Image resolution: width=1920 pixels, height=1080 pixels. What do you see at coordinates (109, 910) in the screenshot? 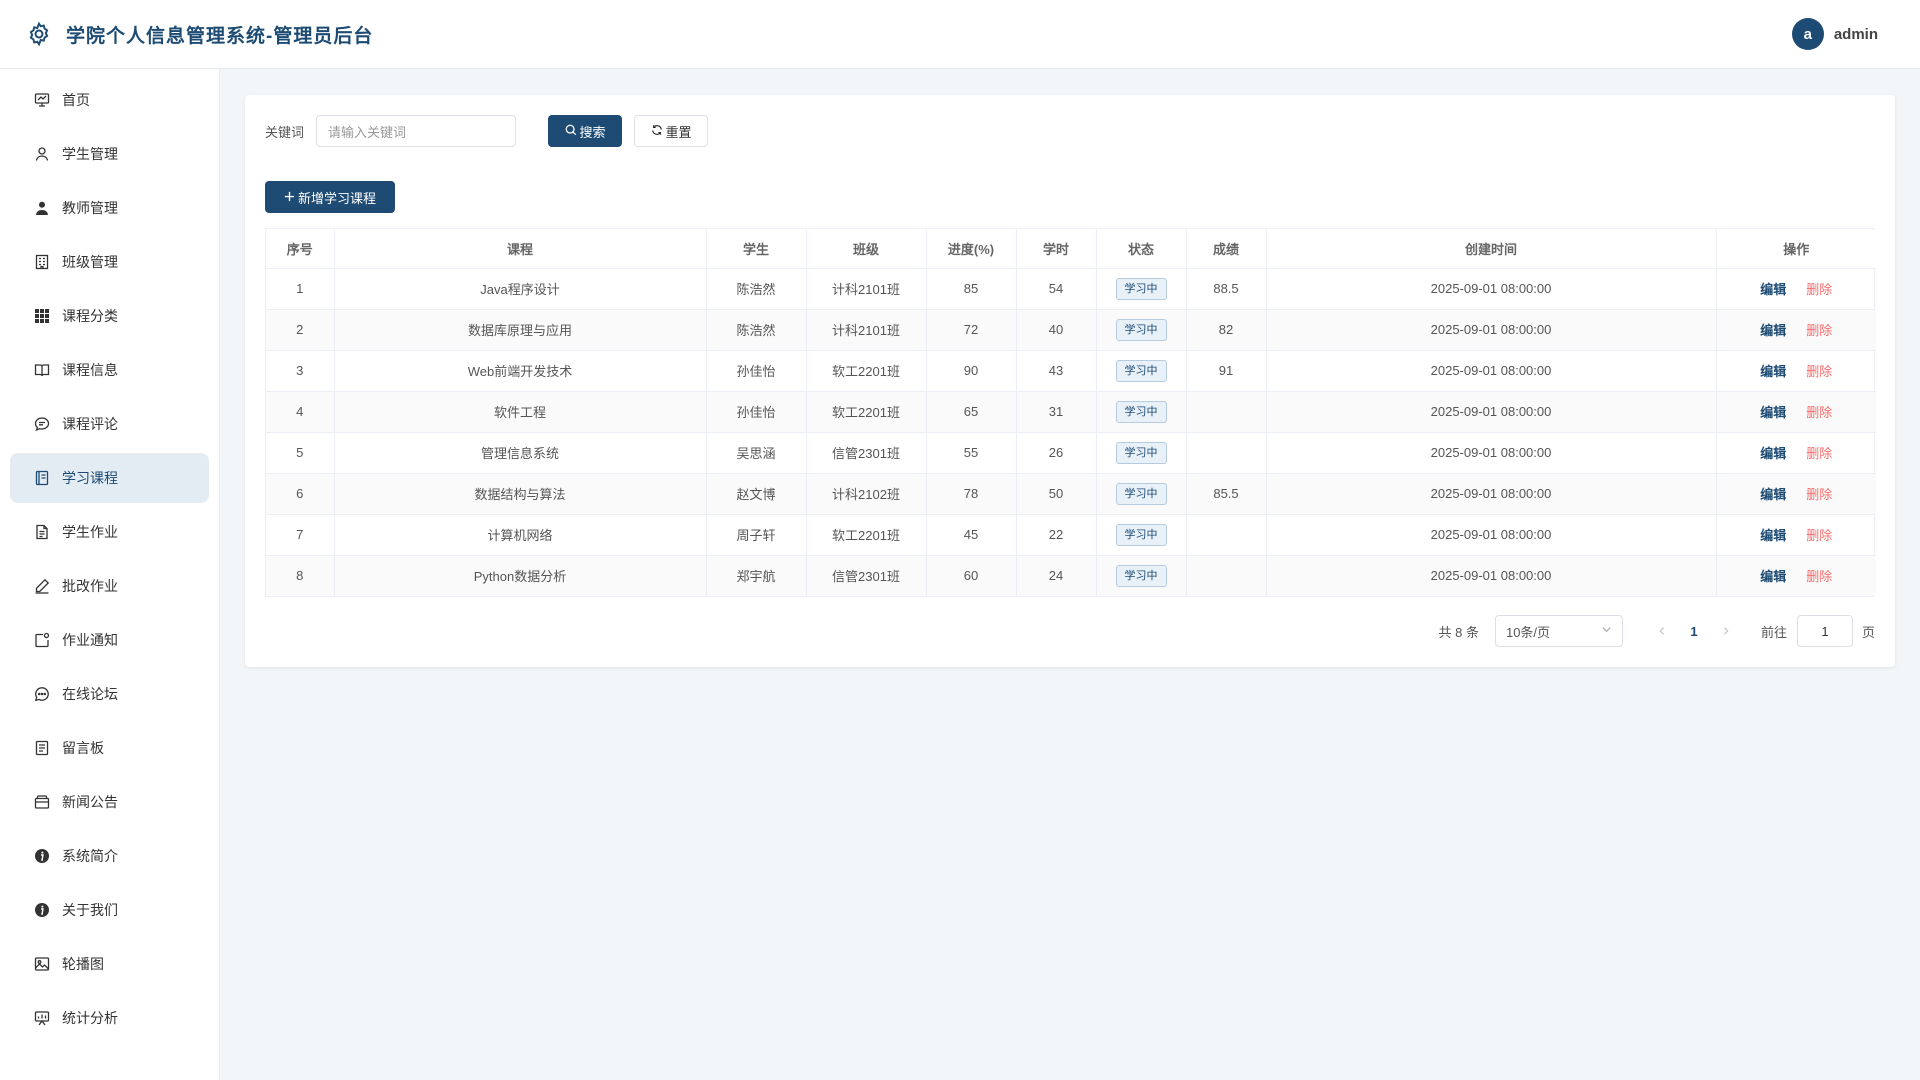
I see `sidebar-item-about-us: 关于我们` at bounding box center [109, 910].